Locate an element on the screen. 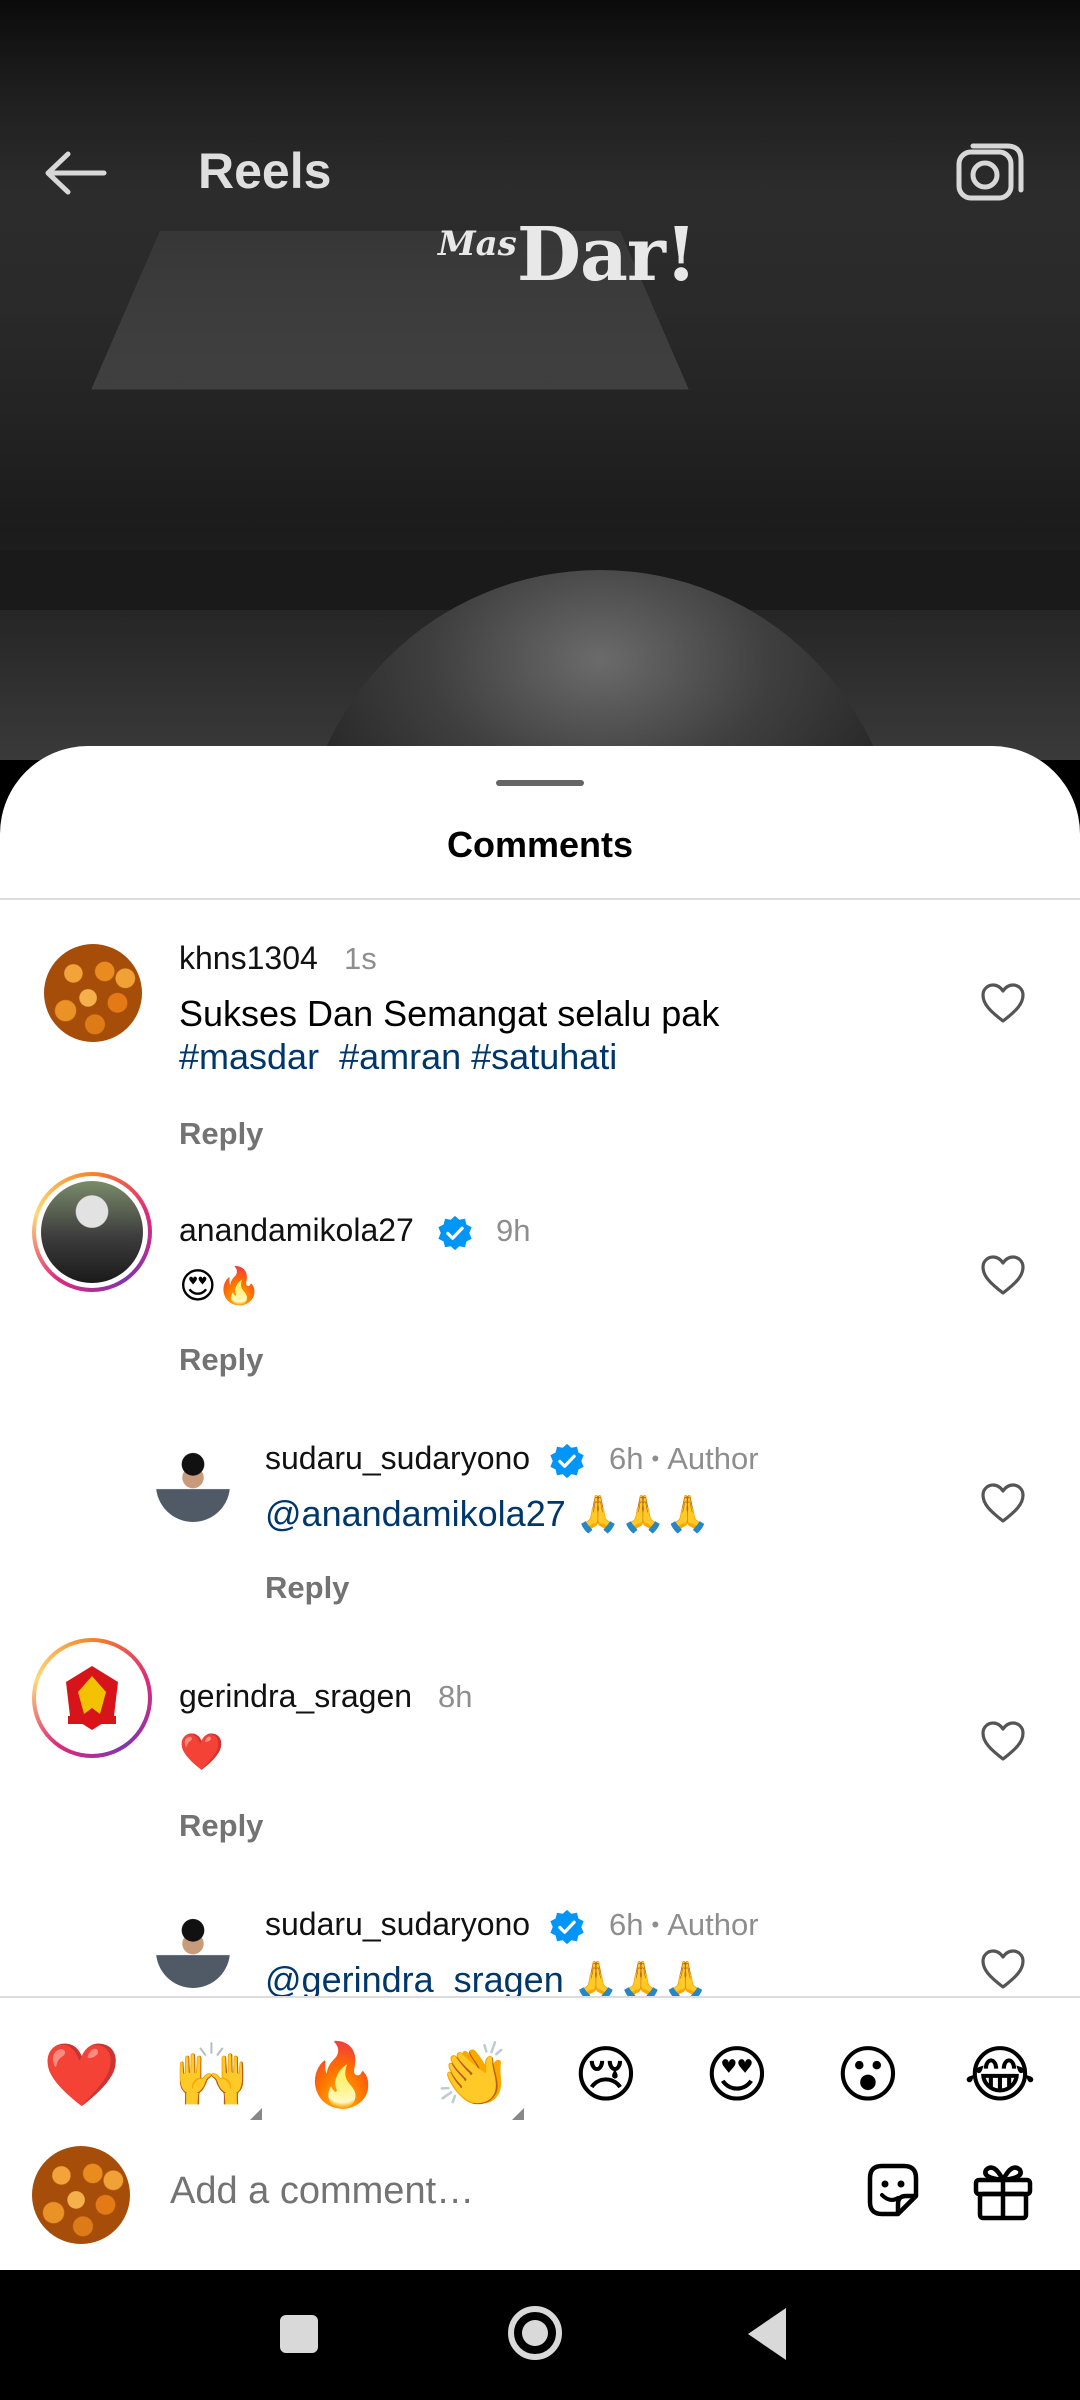 The height and width of the screenshot is (2400, 1080). back-arrow-icon is located at coordinates (75, 173).